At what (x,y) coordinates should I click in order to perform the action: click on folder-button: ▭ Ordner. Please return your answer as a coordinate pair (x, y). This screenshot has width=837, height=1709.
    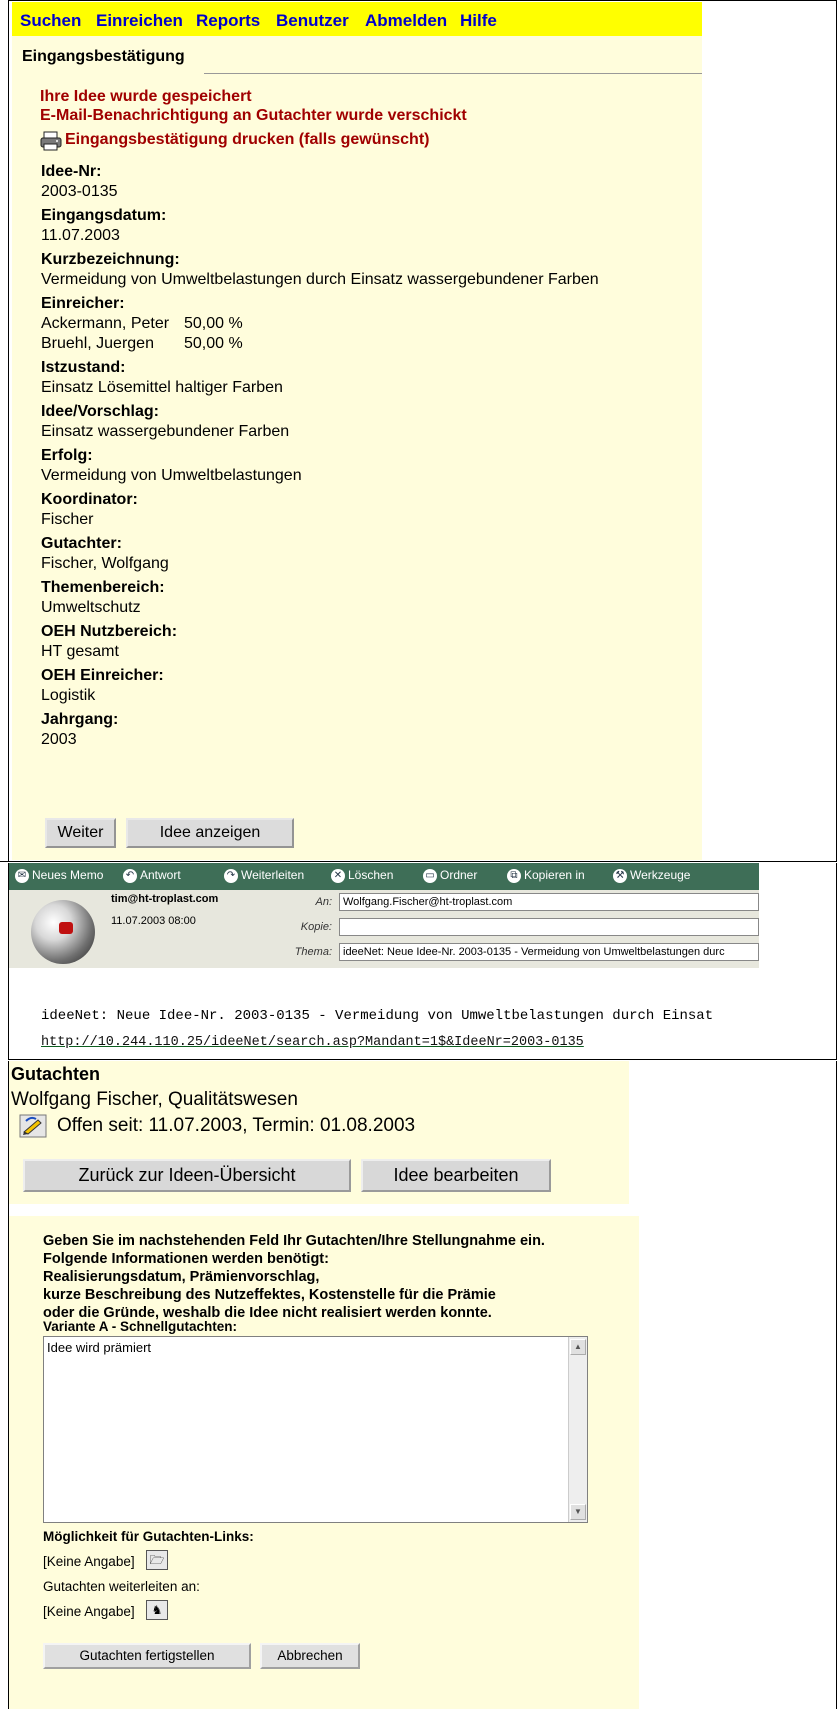
    Looking at the image, I should click on (450, 875).